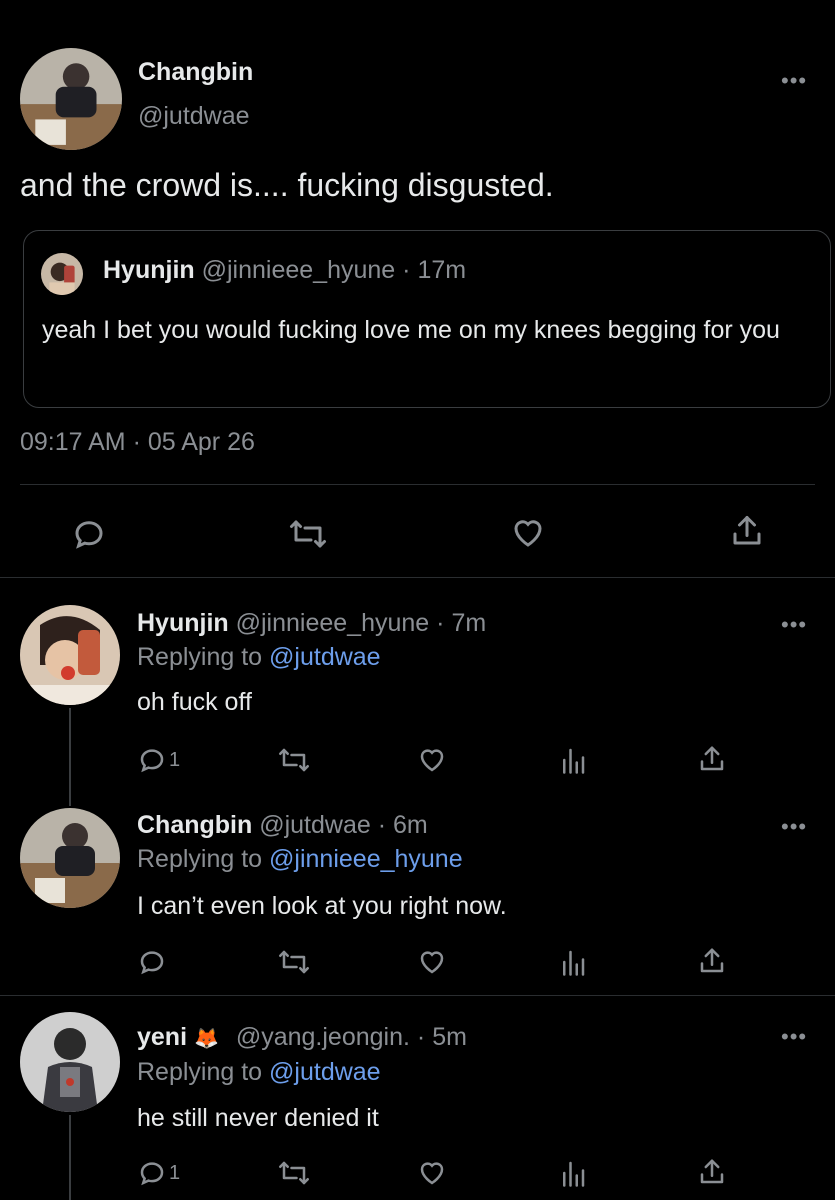 This screenshot has height=1200, width=835. What do you see at coordinates (469, 623) in the screenshot?
I see `reply-time: 7m` at bounding box center [469, 623].